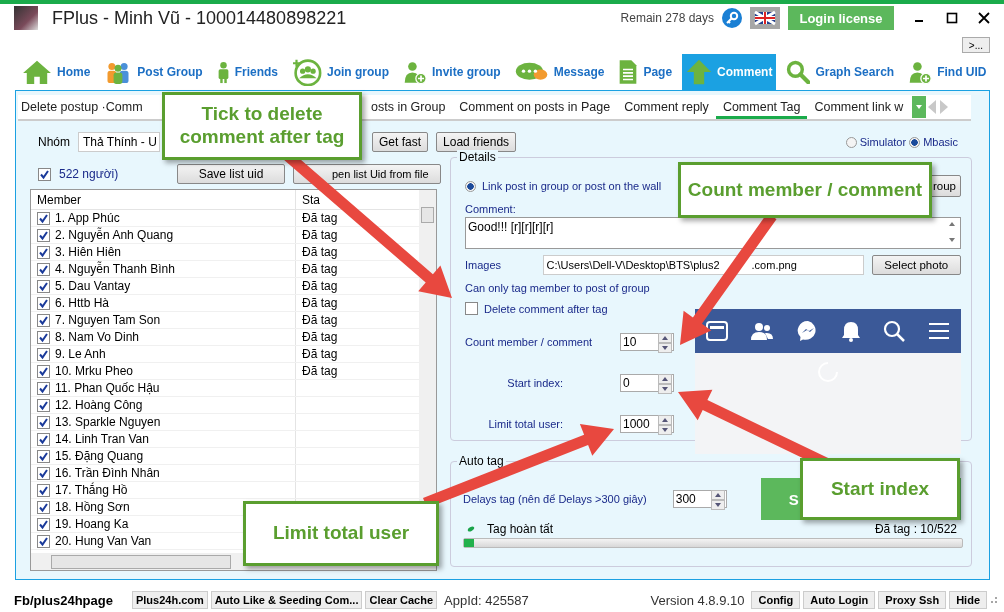 The width and height of the screenshot is (1004, 612). Describe the element at coordinates (994, 600) in the screenshot. I see `resize-grip-icon` at that location.